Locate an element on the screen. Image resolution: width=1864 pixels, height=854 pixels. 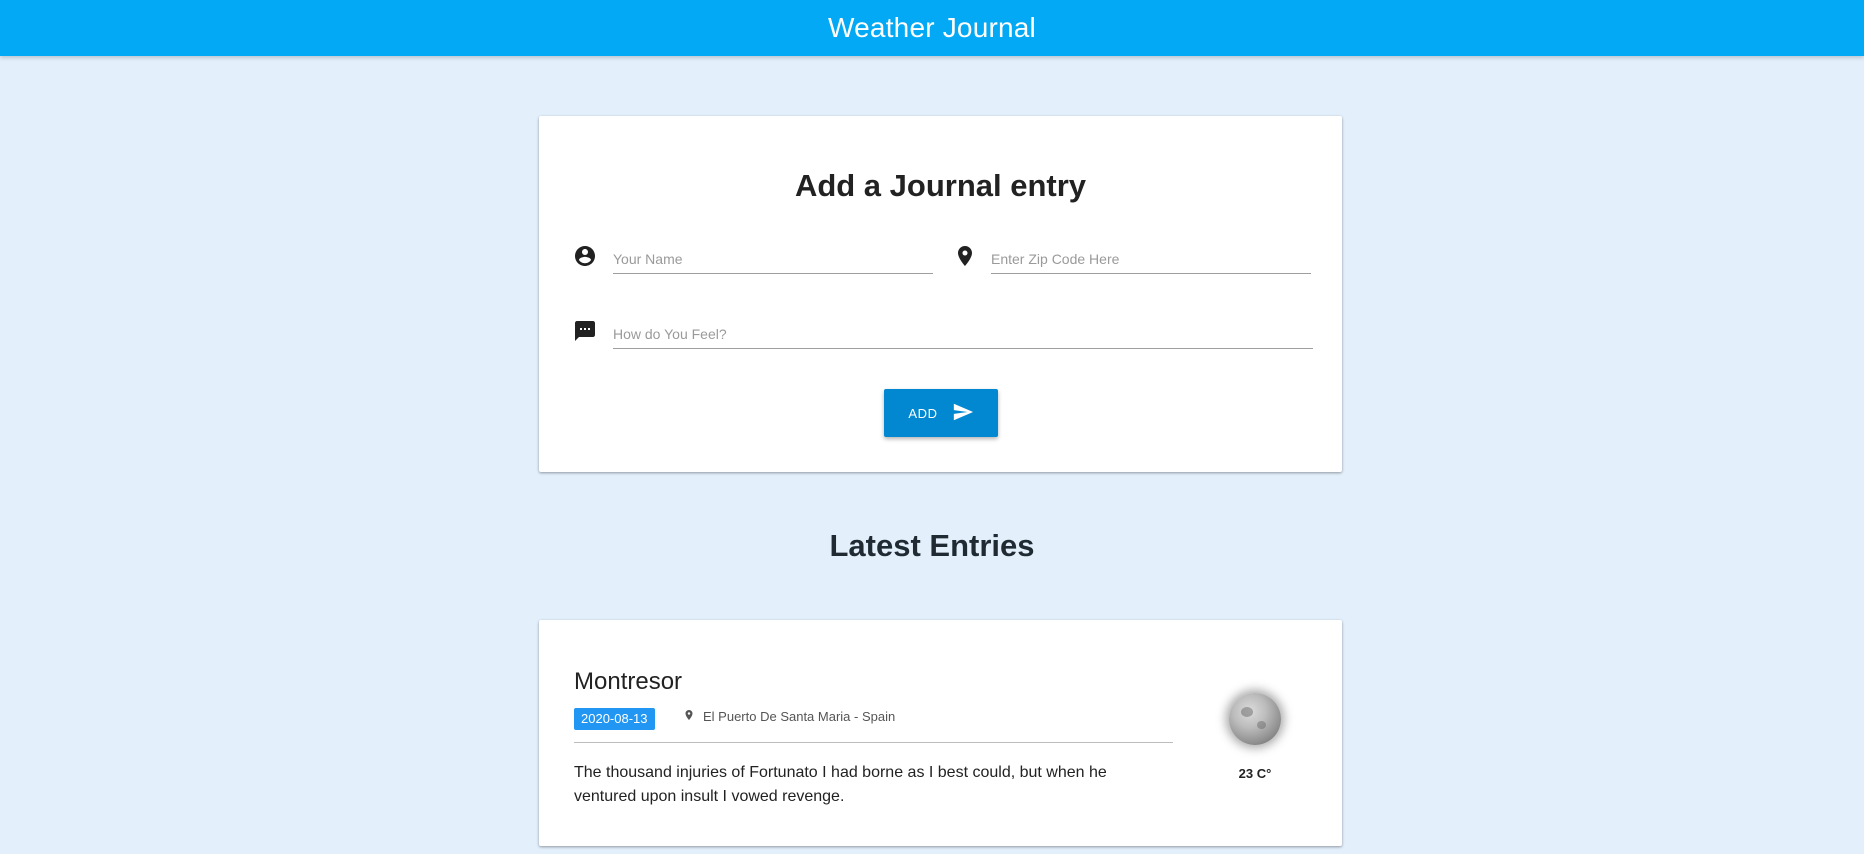
add-button-label: ADD is located at coordinates (923, 413).